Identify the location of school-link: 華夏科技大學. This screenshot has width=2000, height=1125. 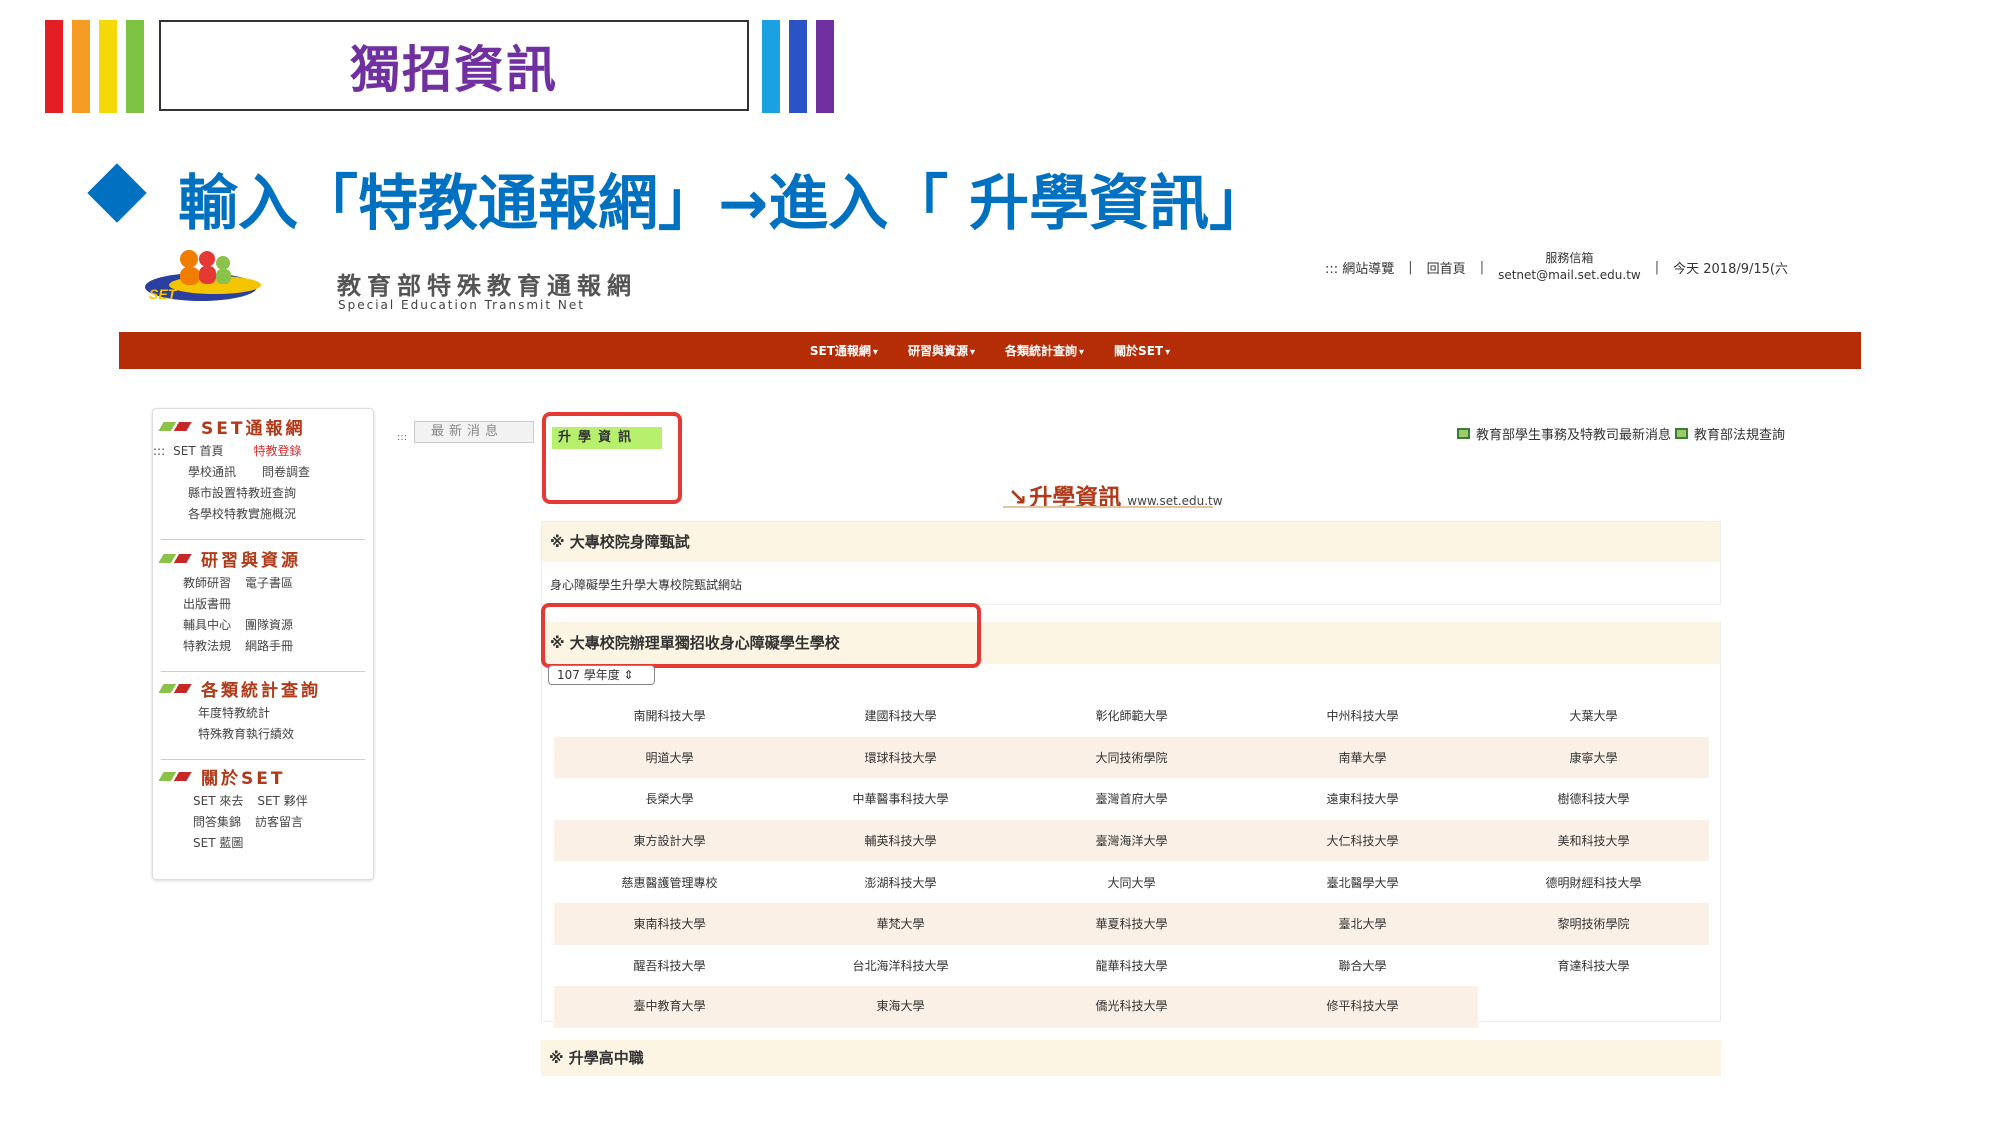
(1131, 923).